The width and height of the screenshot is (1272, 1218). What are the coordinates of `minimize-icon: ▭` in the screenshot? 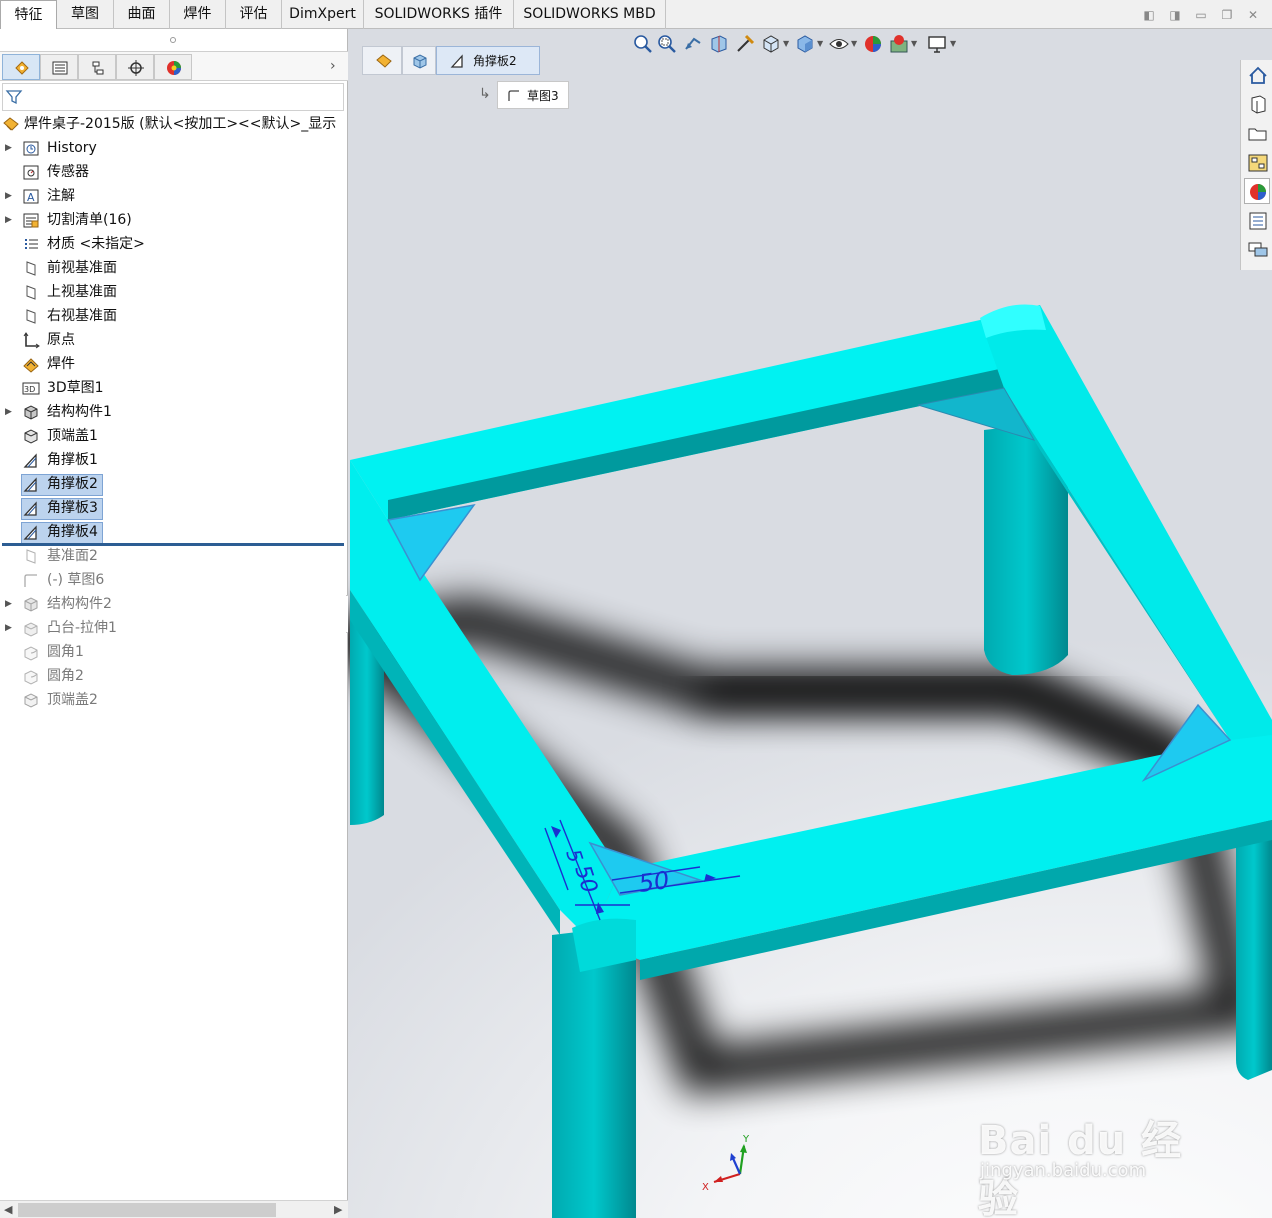 It's located at (1201, 15).